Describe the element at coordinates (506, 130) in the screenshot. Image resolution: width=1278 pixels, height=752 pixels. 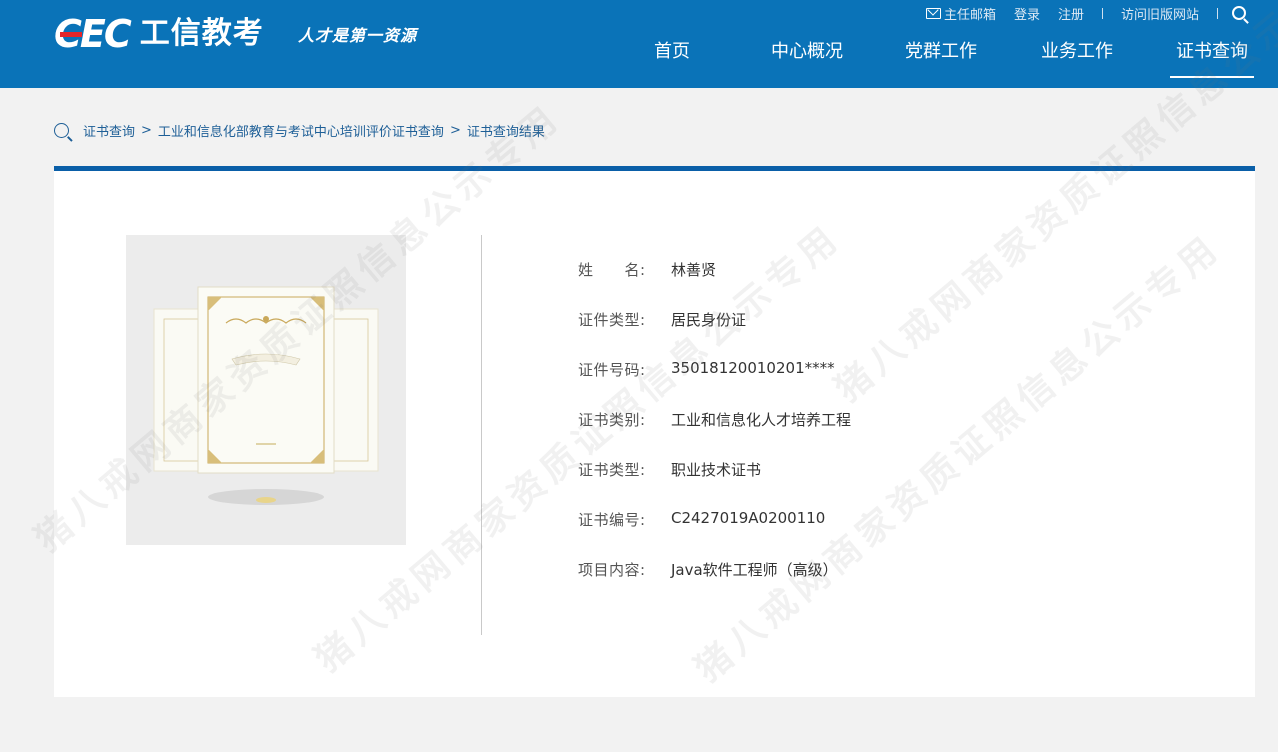
I see `breadcrumb-item: 证书查询结果` at that location.